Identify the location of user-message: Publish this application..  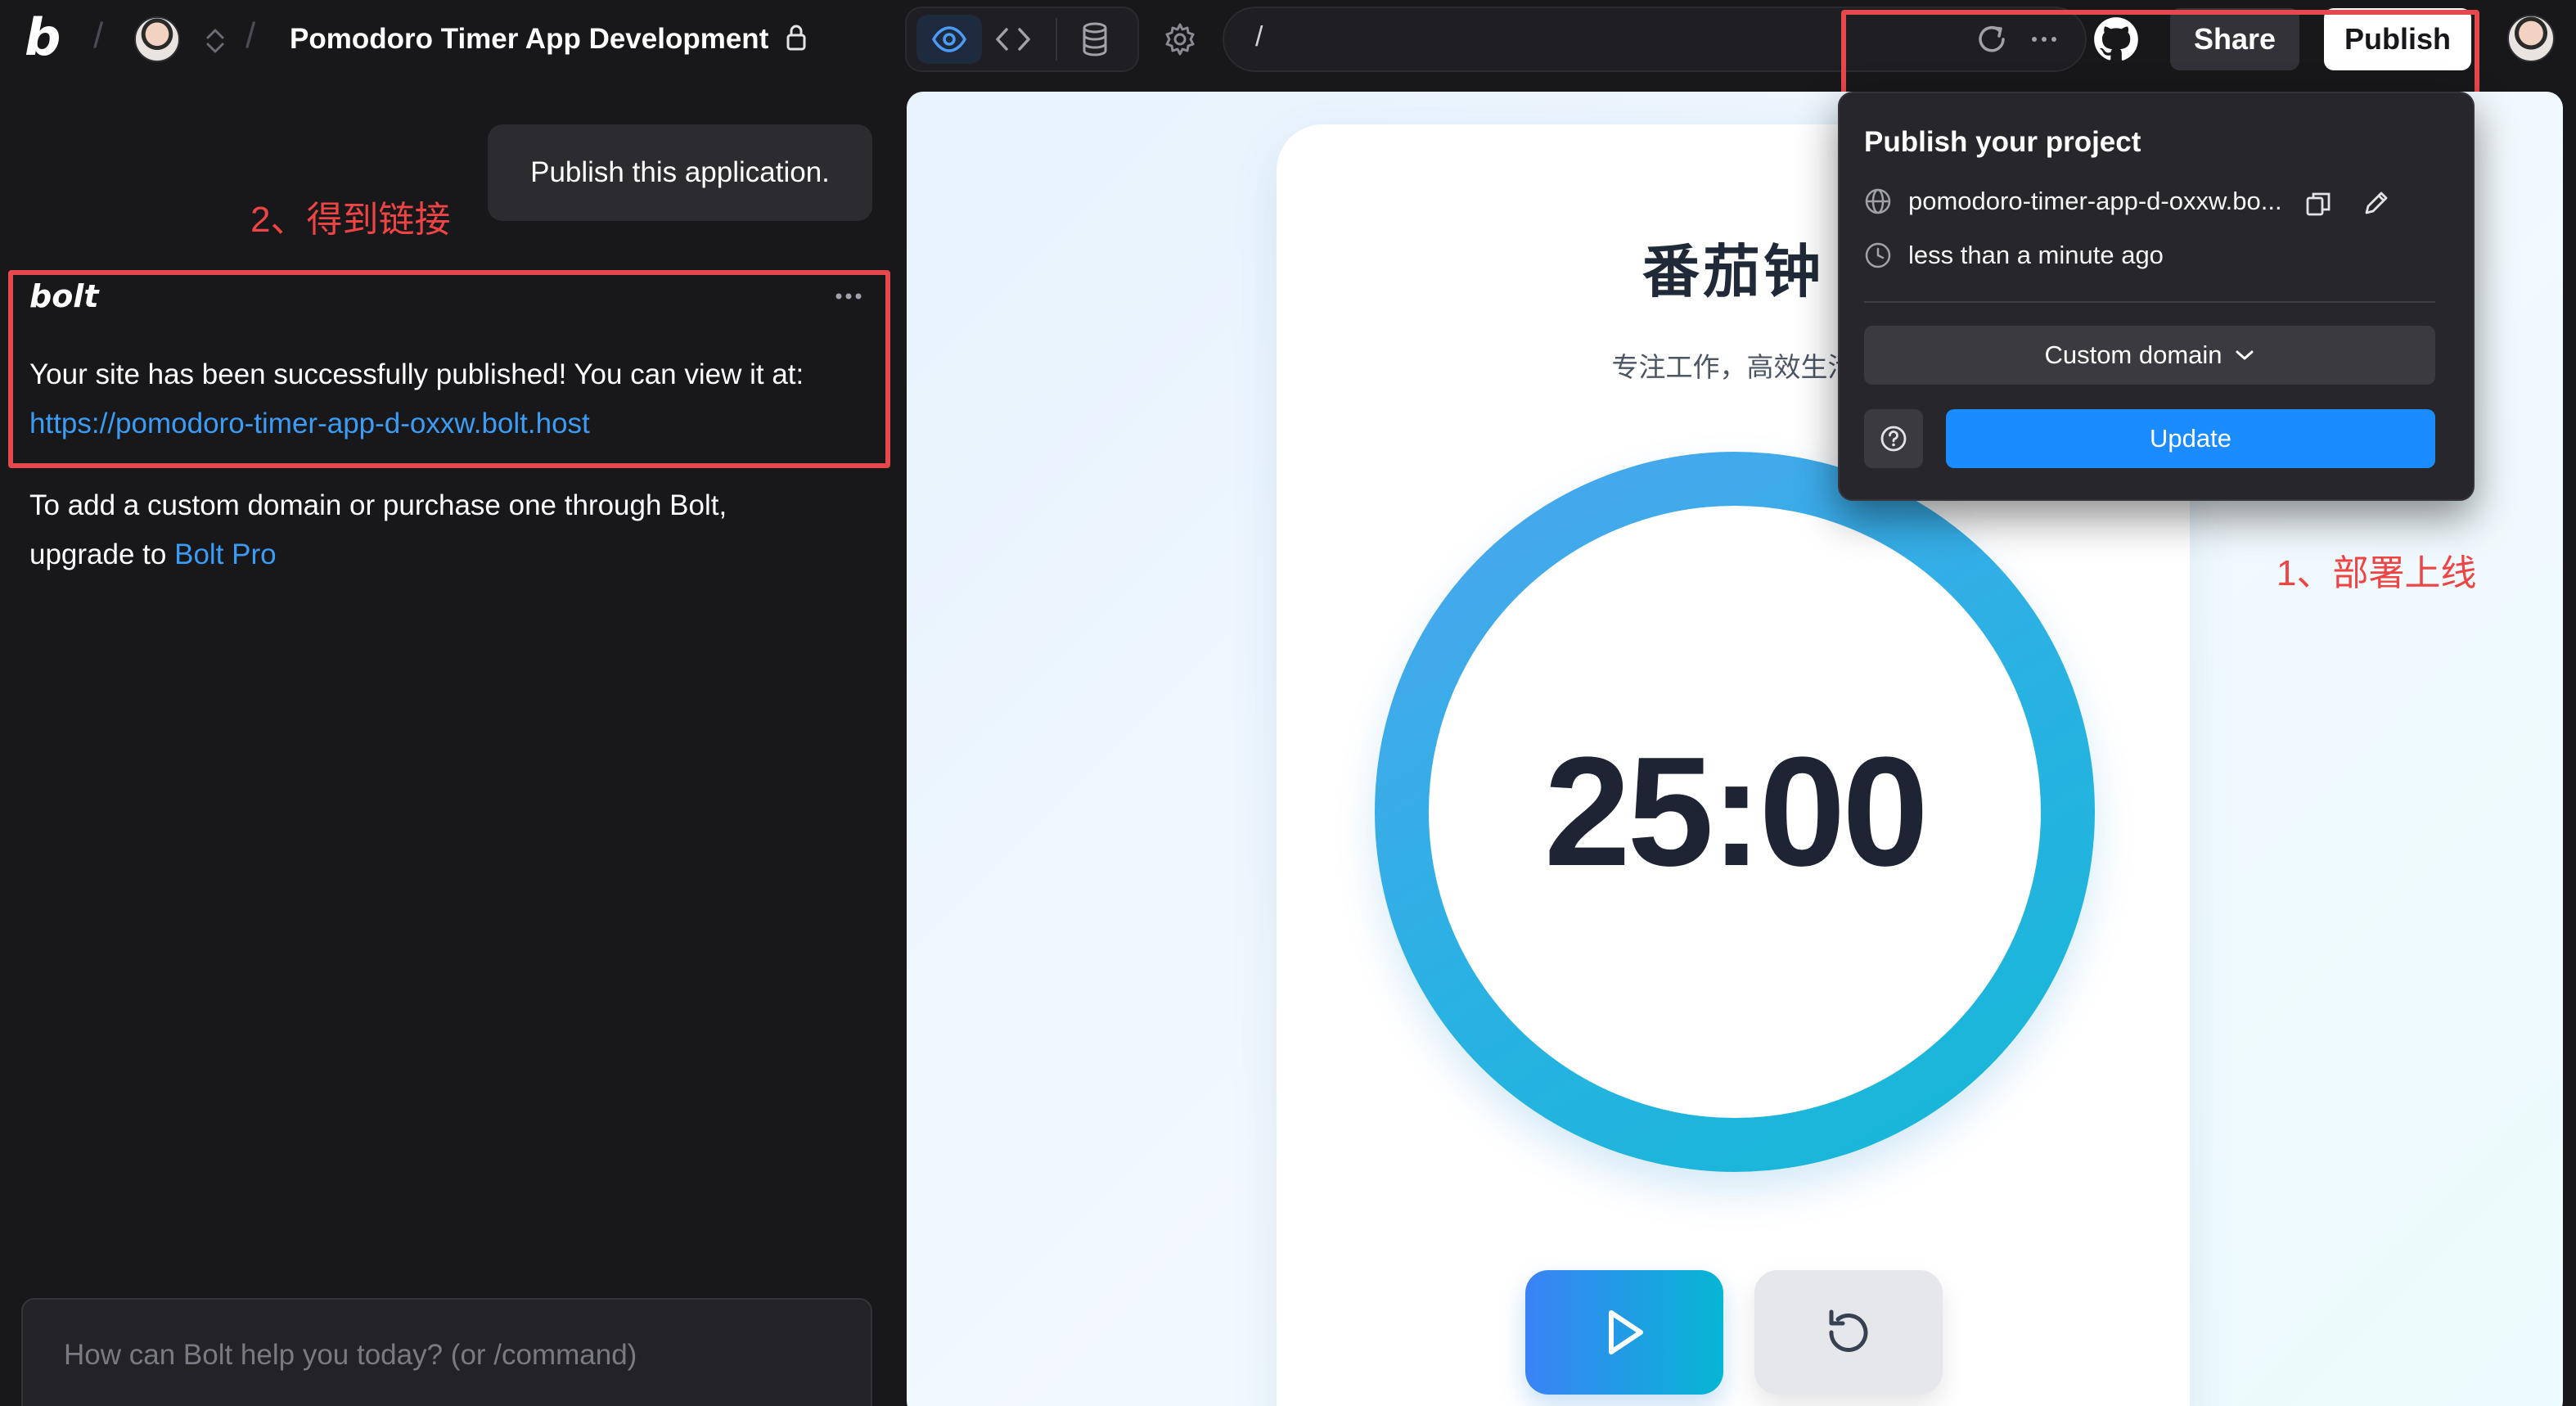
(680, 172).